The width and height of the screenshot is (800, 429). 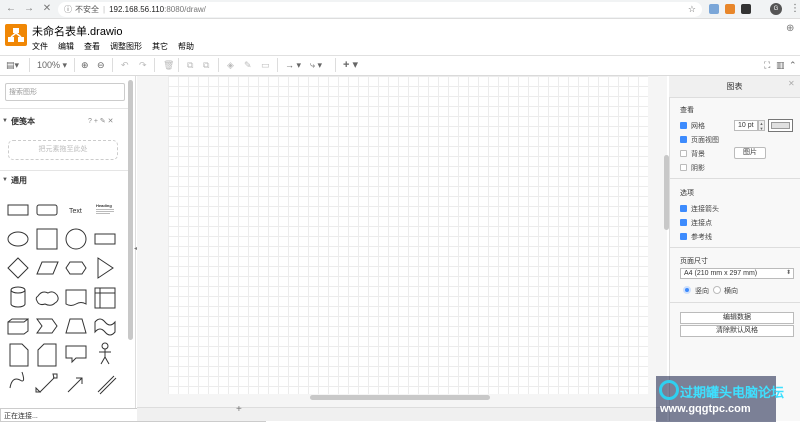 I want to click on insecure-label: 不安全, so click(x=87, y=9).